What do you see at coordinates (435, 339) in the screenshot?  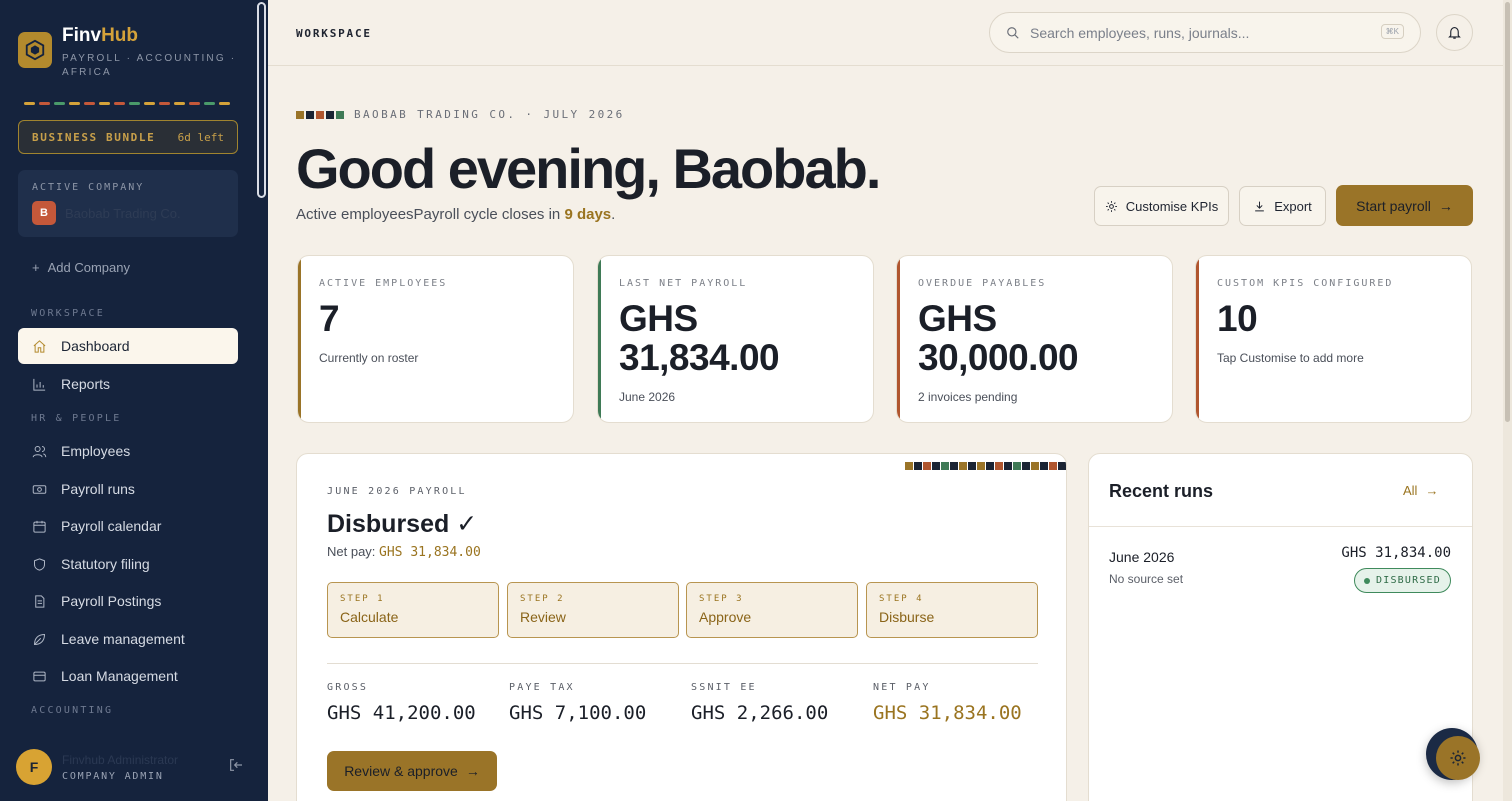 I see `kpi-card-active-employees: ACTIVE EMPLOYEES 7 Currently on roster` at bounding box center [435, 339].